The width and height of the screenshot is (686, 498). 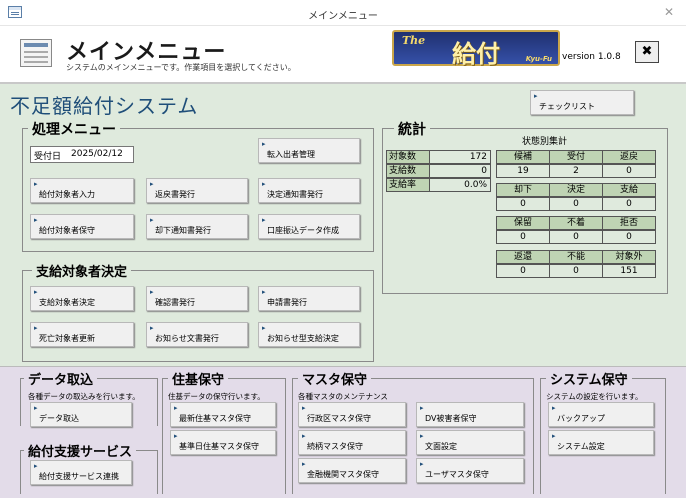 What do you see at coordinates (223, 414) in the screenshot?
I see `latest-resident-master-button: 最新住基マスタ保守` at bounding box center [223, 414].